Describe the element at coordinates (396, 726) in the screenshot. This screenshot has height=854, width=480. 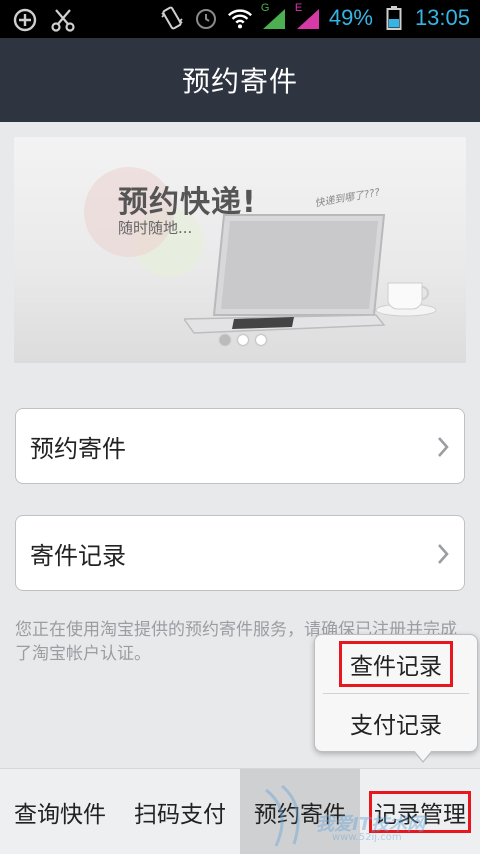
I see `popup-item-label: 支付记录` at that location.